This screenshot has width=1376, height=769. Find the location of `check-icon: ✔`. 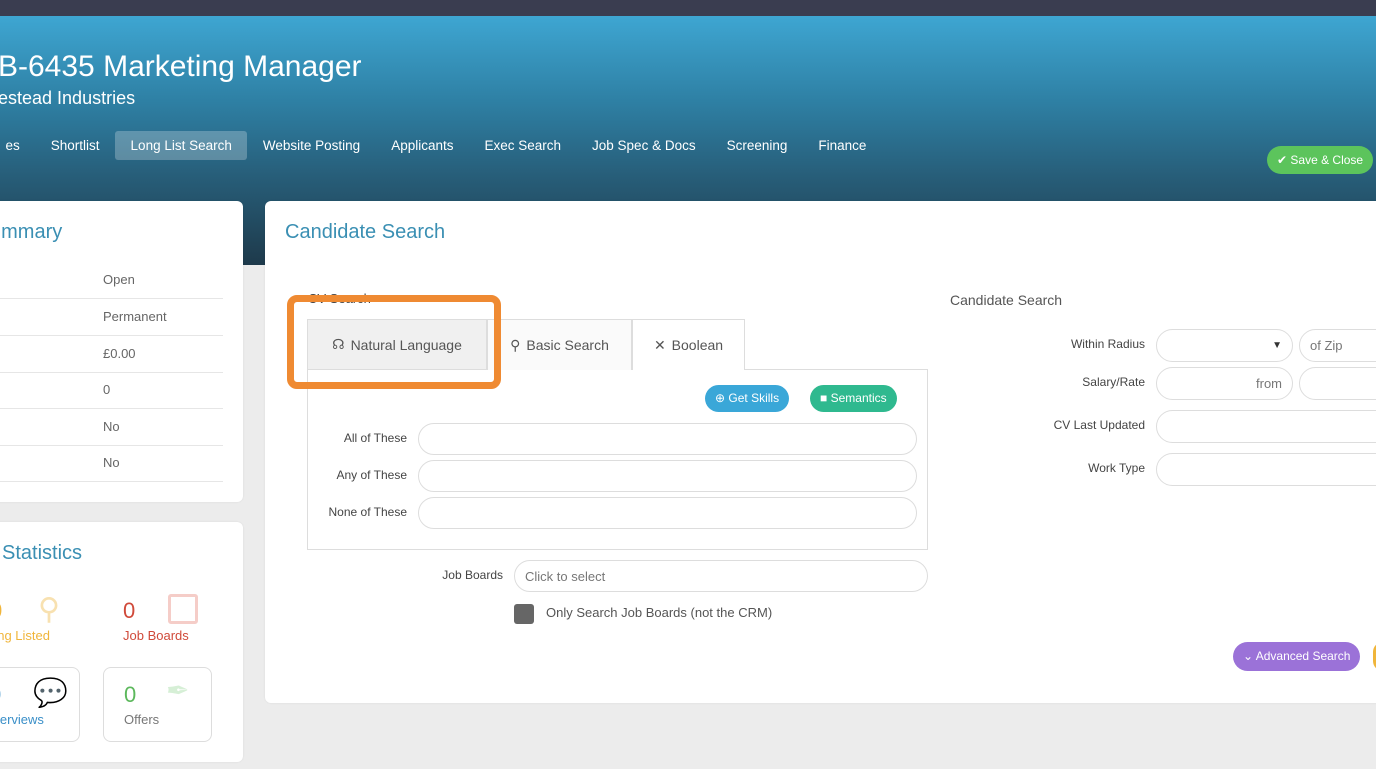

check-icon: ✔ is located at coordinates (1284, 160).